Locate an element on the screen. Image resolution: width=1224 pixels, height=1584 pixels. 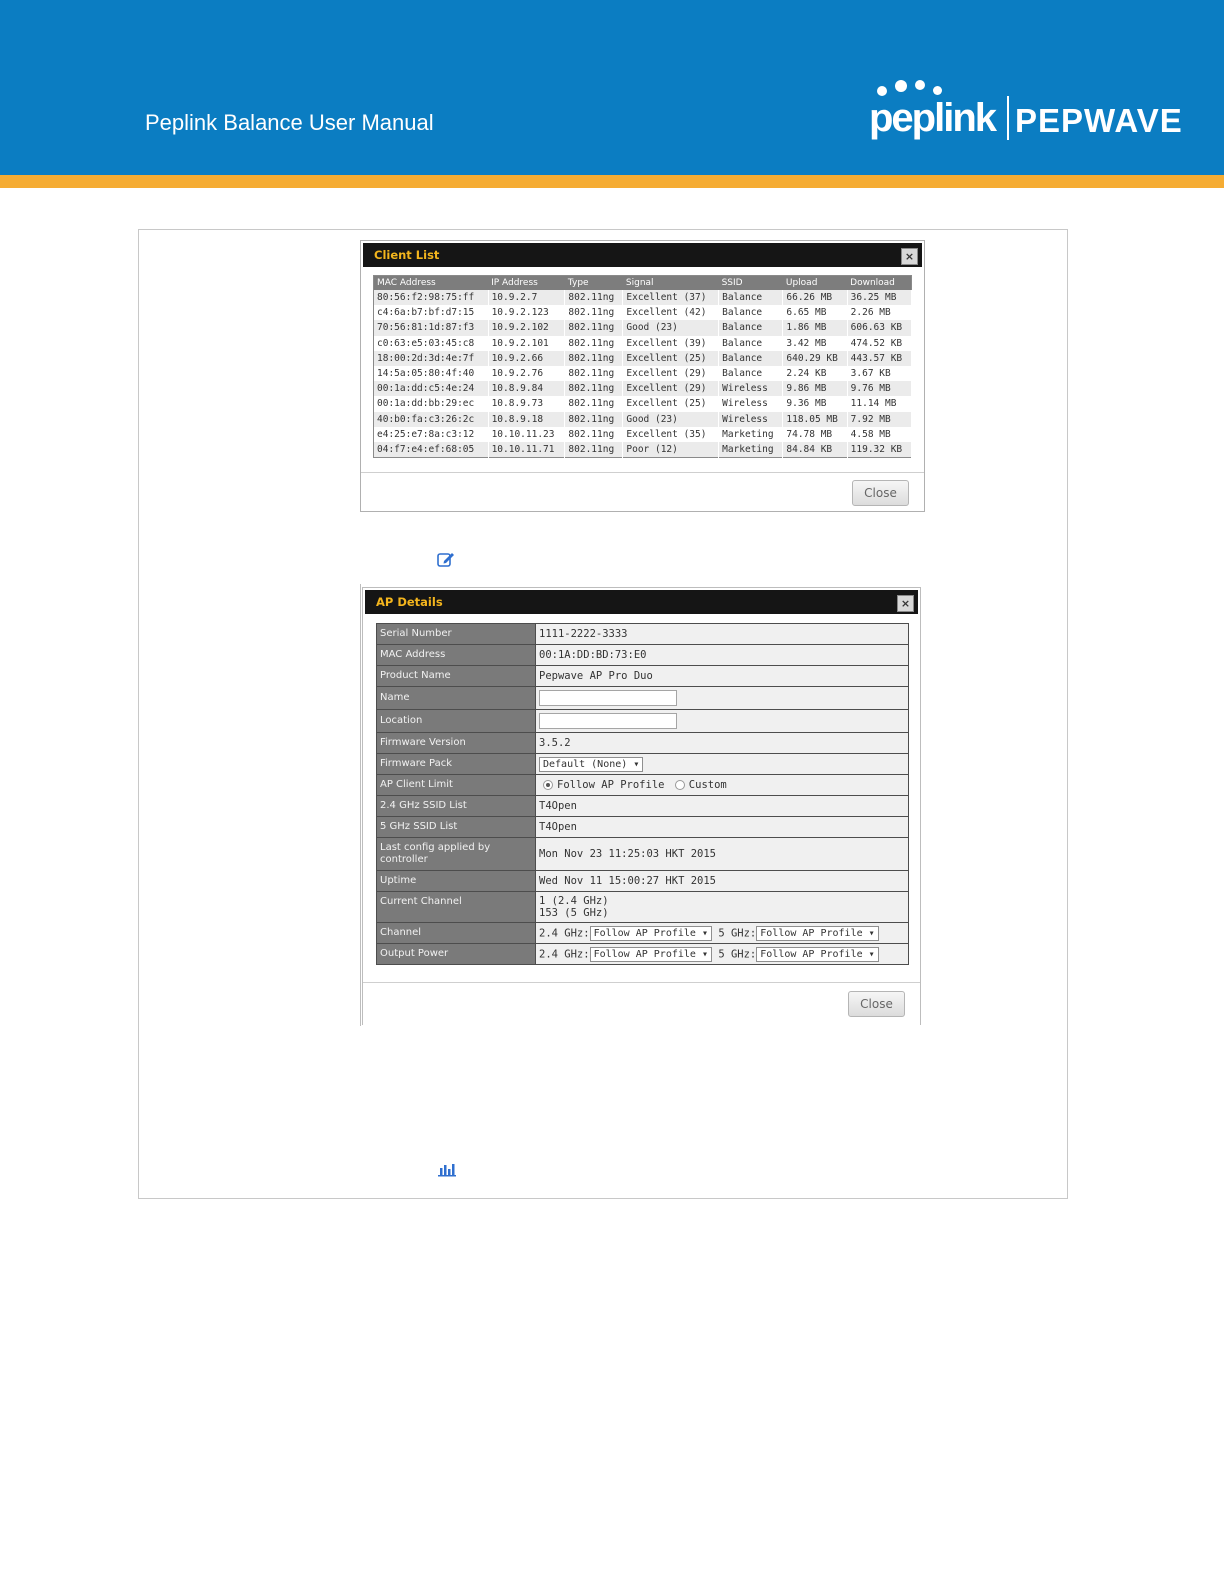
col-type: Type is located at coordinates (593, 282).